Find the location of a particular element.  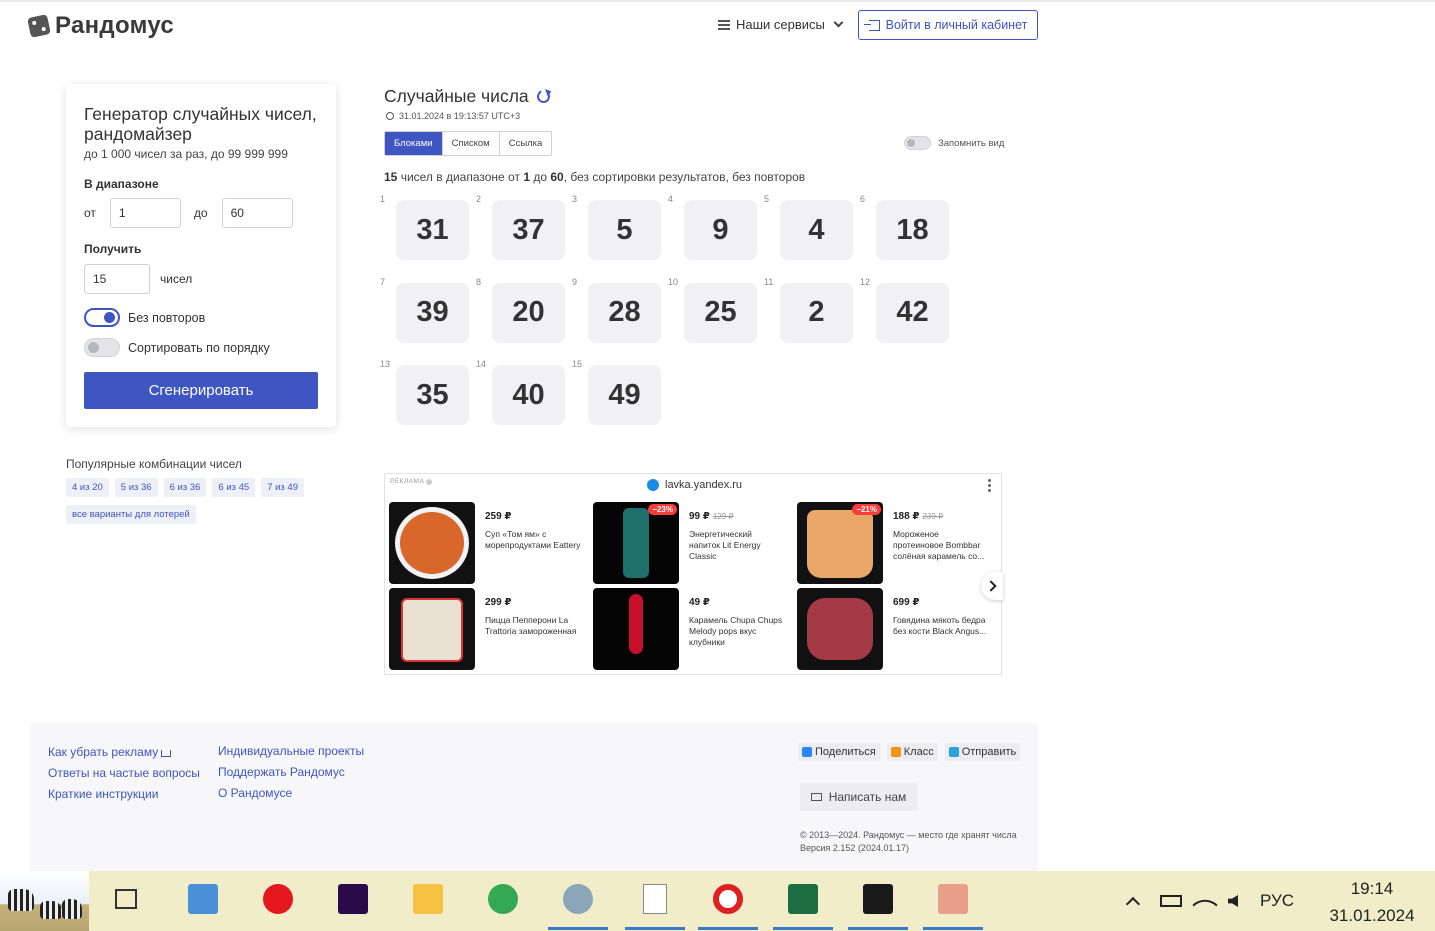

refresh-icon is located at coordinates (543, 96).